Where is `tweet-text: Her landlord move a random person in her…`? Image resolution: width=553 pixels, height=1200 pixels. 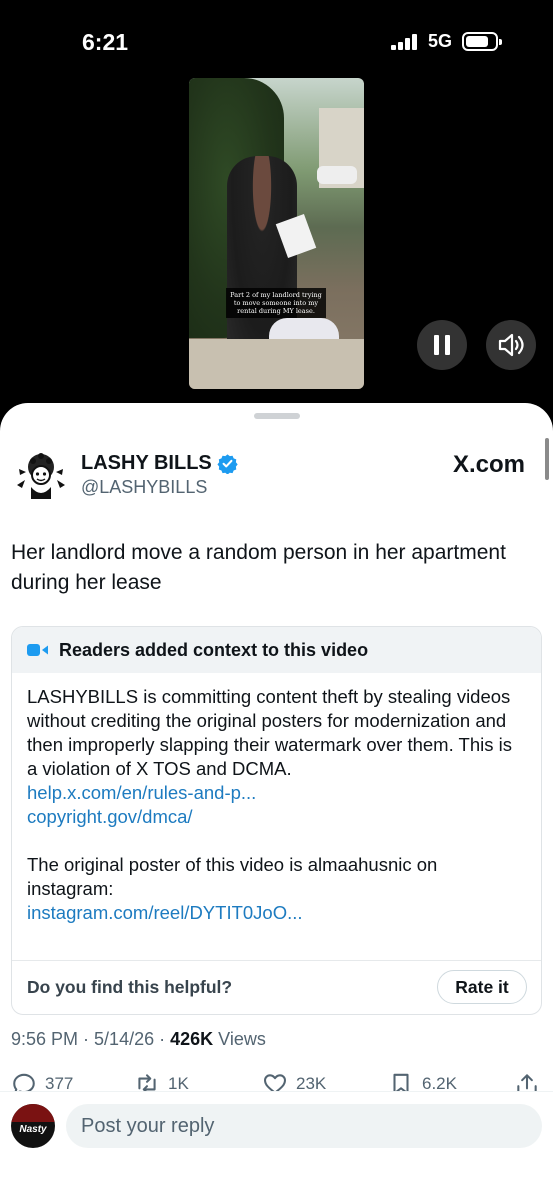
tweet-text: Her landlord move a random person in her… is located at coordinates (258, 567).